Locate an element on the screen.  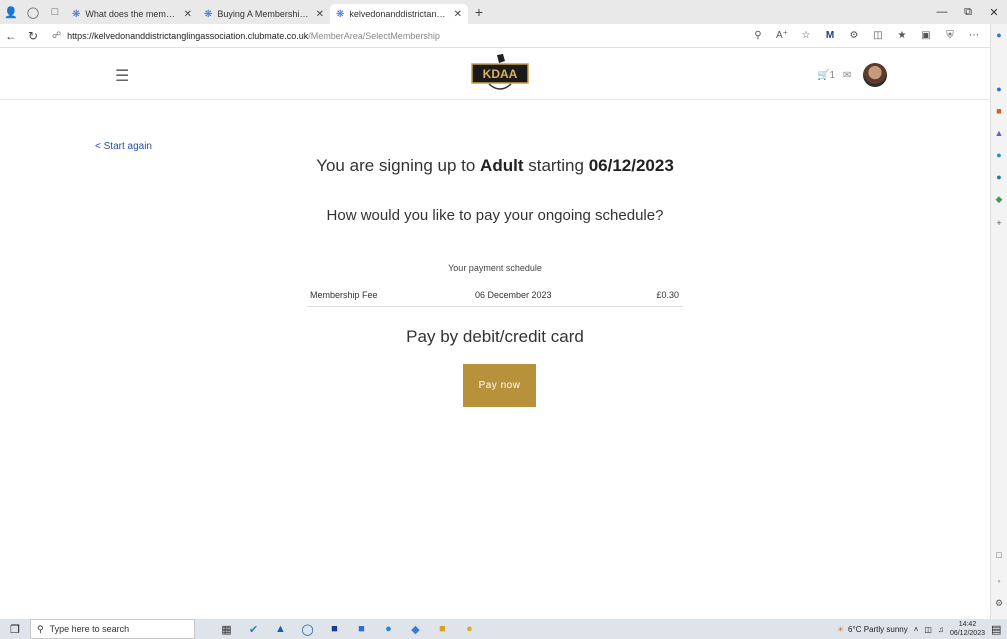
weather-text: 6°C Partly sunny is located at coordinates (878, 629).